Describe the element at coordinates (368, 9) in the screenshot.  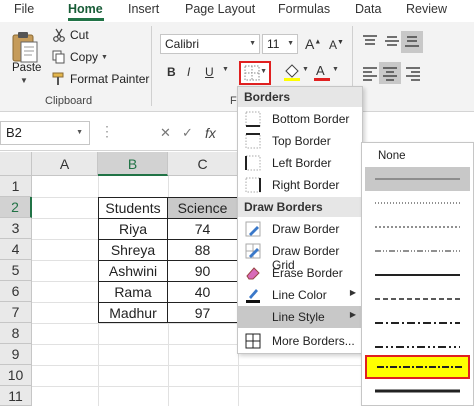
I see `tab-data: Data` at that location.